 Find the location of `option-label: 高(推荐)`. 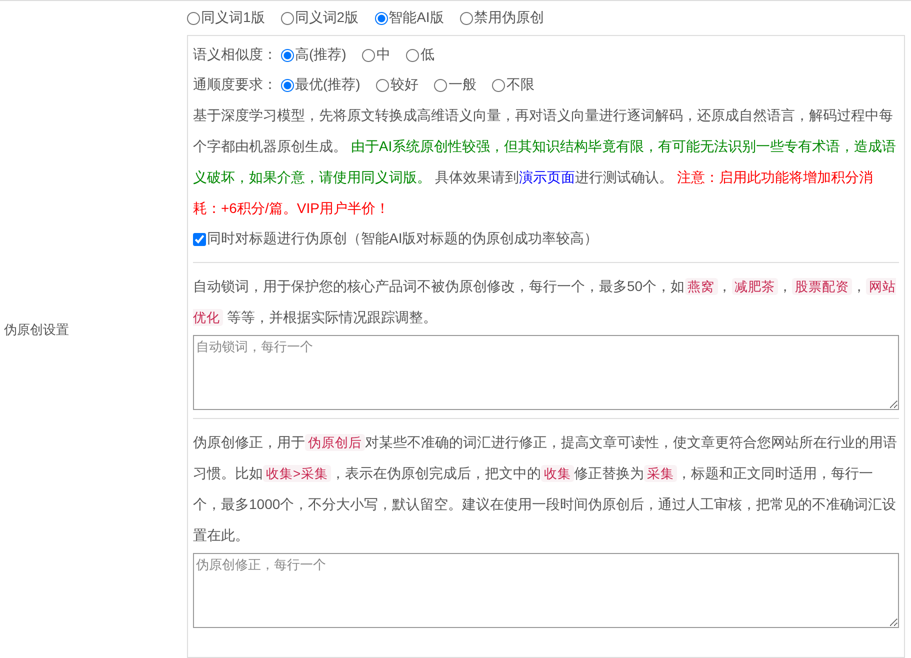

option-label: 高(推荐) is located at coordinates (320, 55).